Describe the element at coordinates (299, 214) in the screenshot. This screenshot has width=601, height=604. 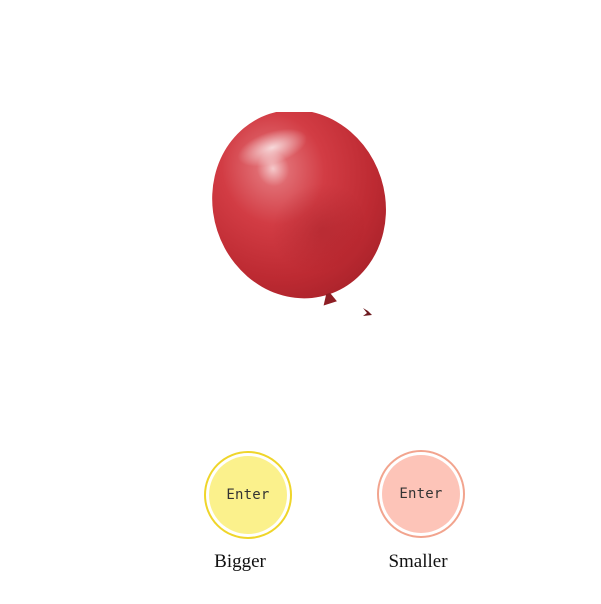
I see `red-balloon-image` at that location.